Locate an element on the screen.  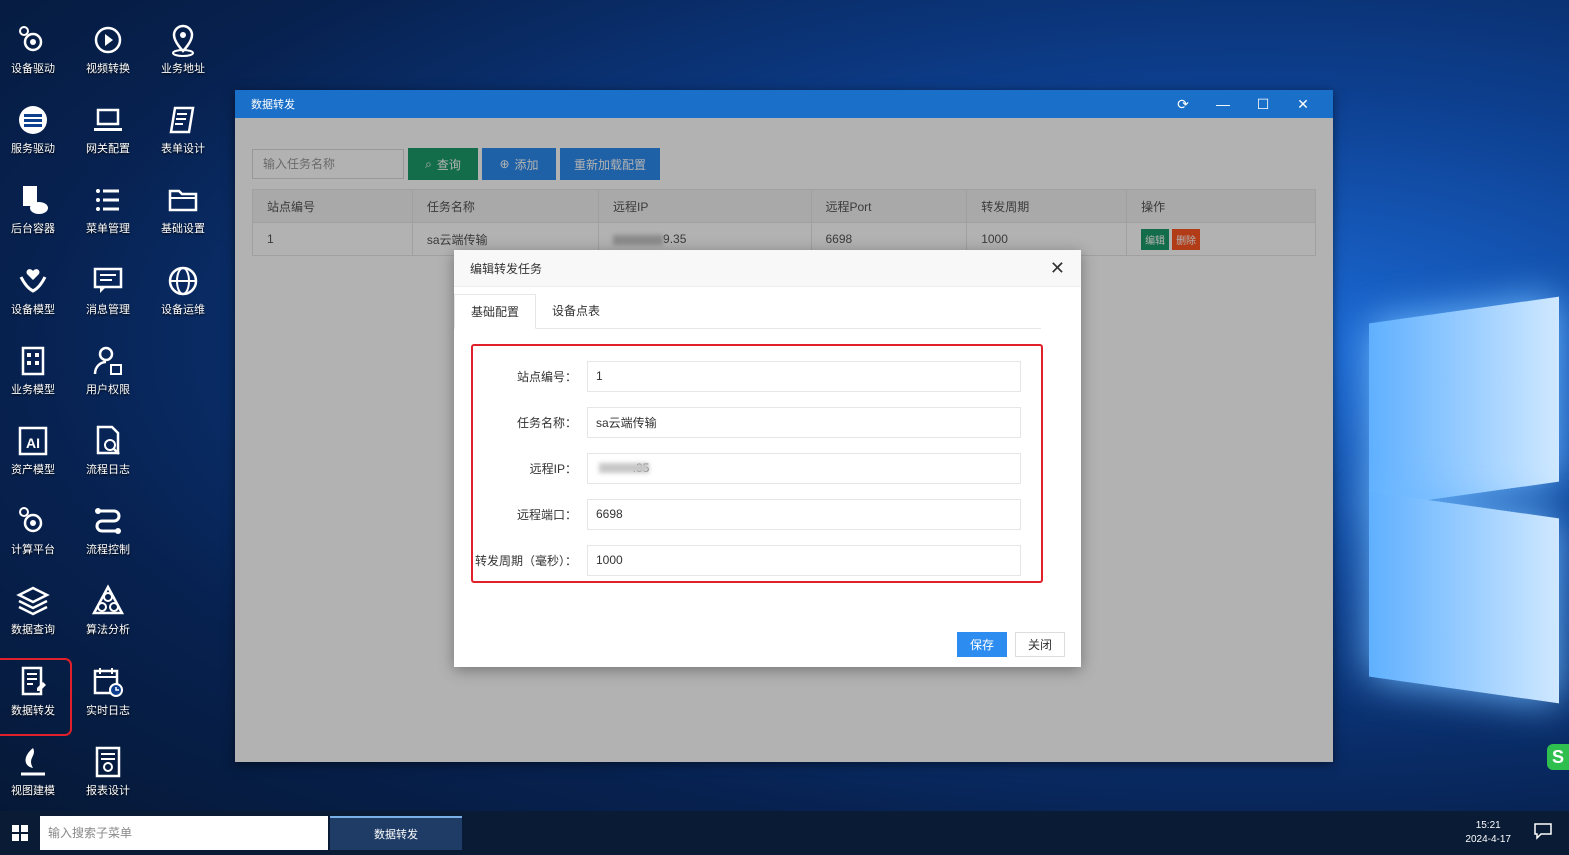
period-label: 转发周期（毫秒）： is located at coordinates (525, 560).